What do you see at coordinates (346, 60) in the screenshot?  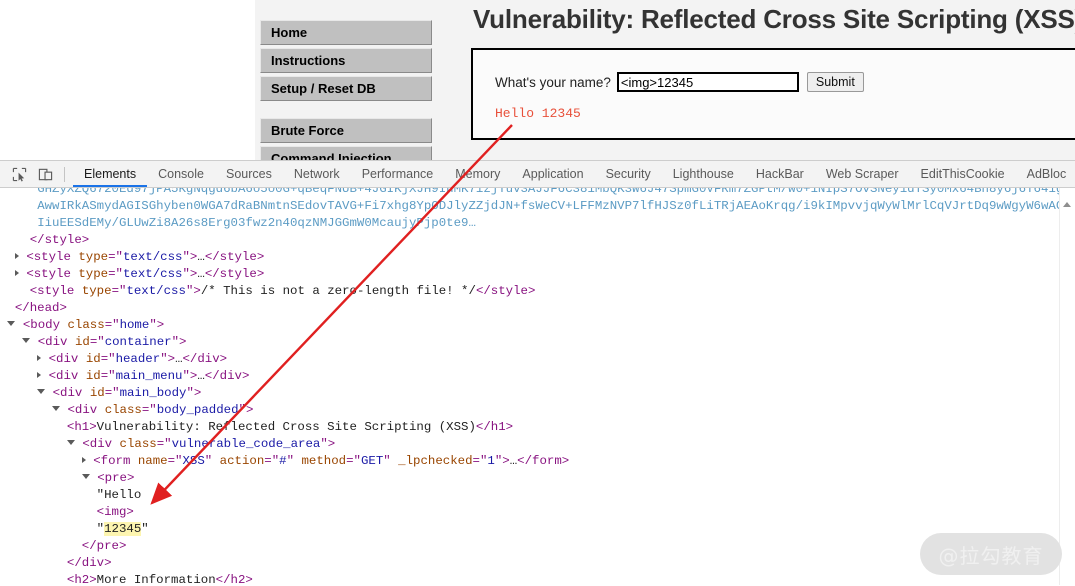 I see `menu-item-instructions: Instructions` at bounding box center [346, 60].